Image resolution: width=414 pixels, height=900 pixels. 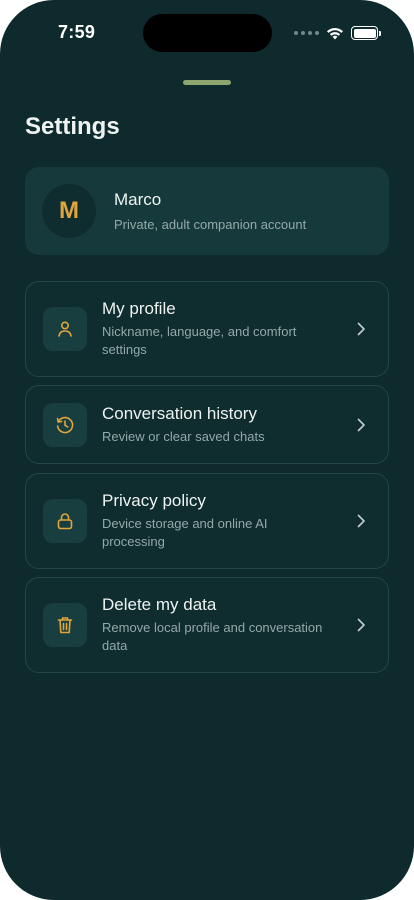 I want to click on dynamic-island, so click(x=207, y=33).